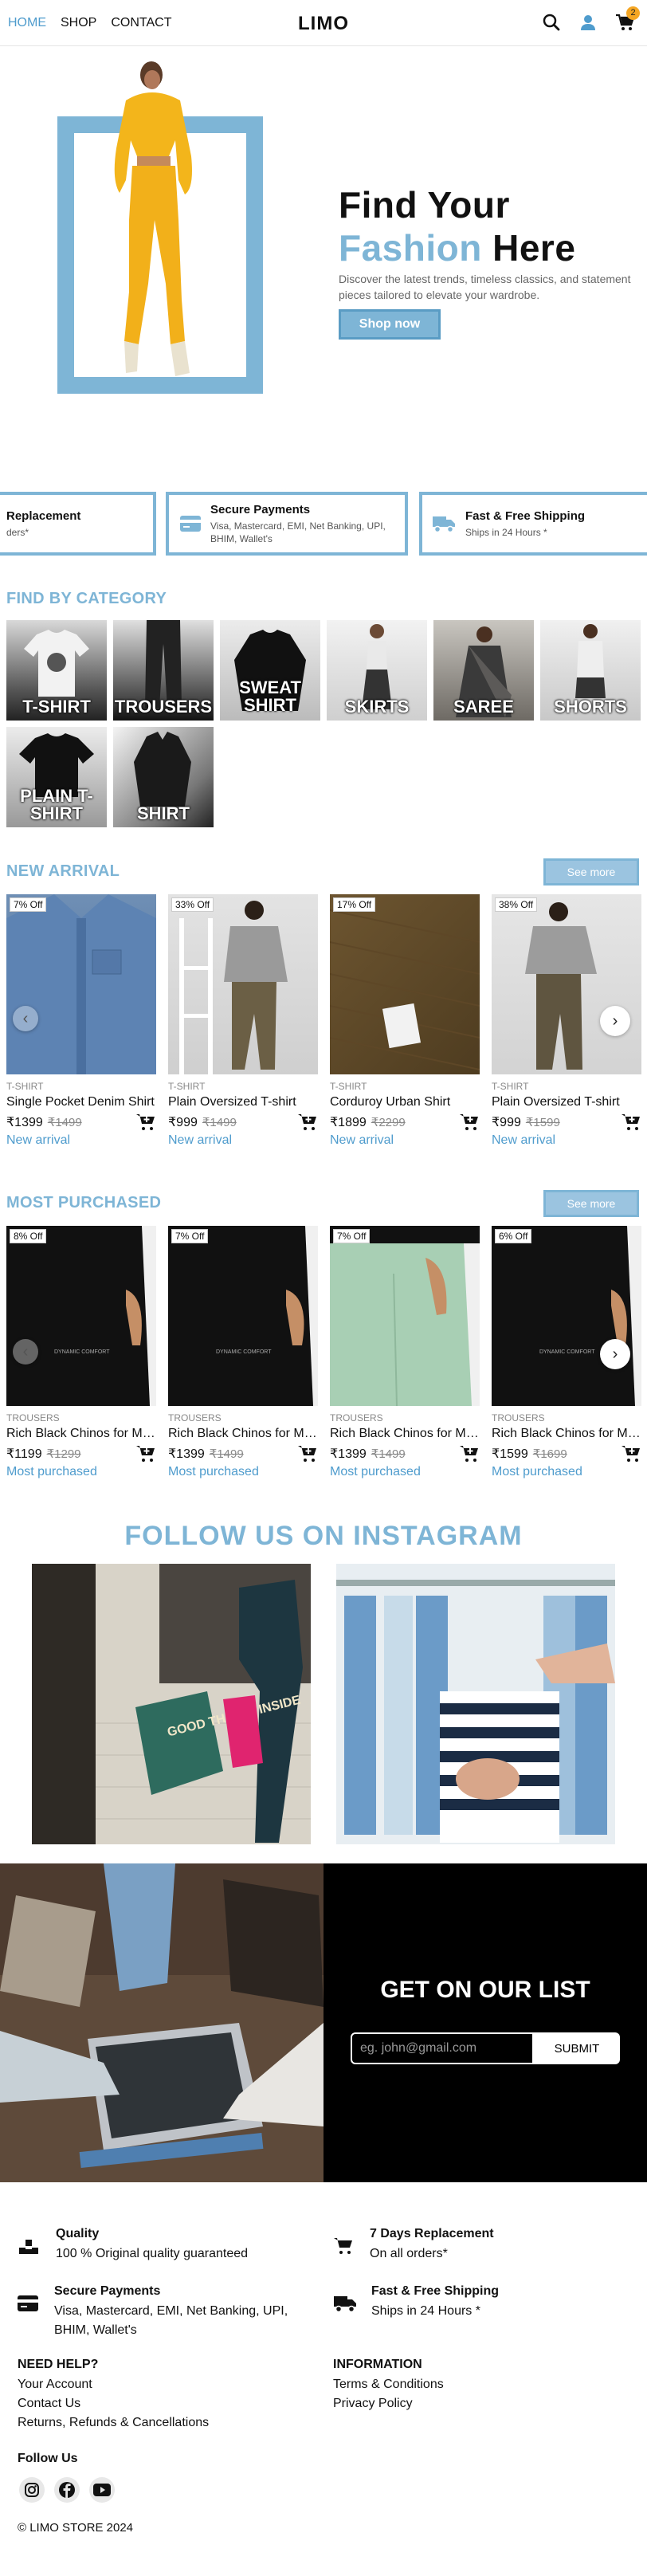  I want to click on svg-text: DYNAMIC COMFORT, so click(567, 1352).